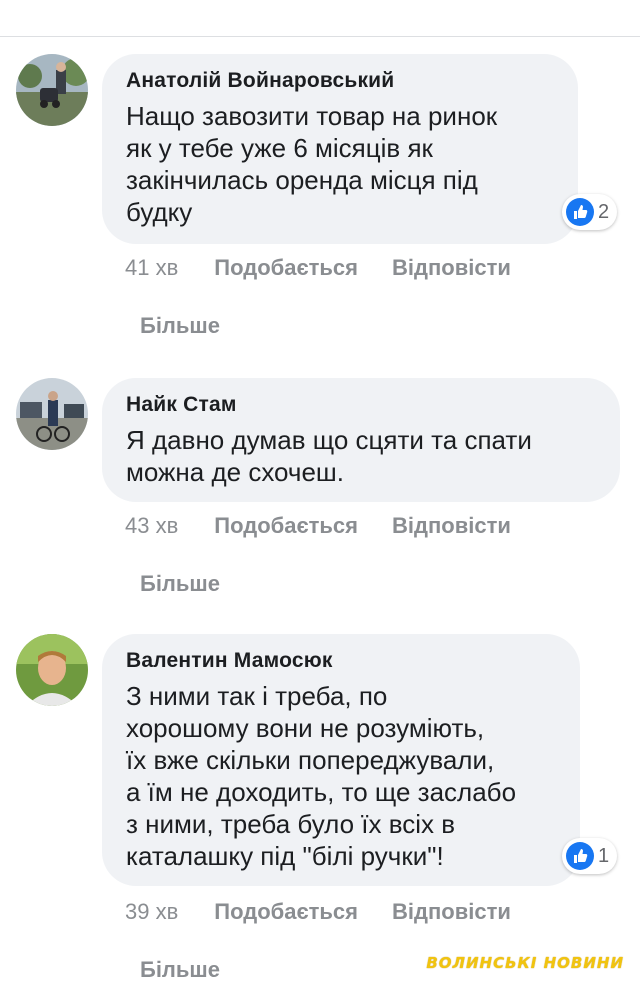 This screenshot has width=640, height=982. I want to click on comment-meta: 39 хв Подобається Відповісти, so click(335, 912).